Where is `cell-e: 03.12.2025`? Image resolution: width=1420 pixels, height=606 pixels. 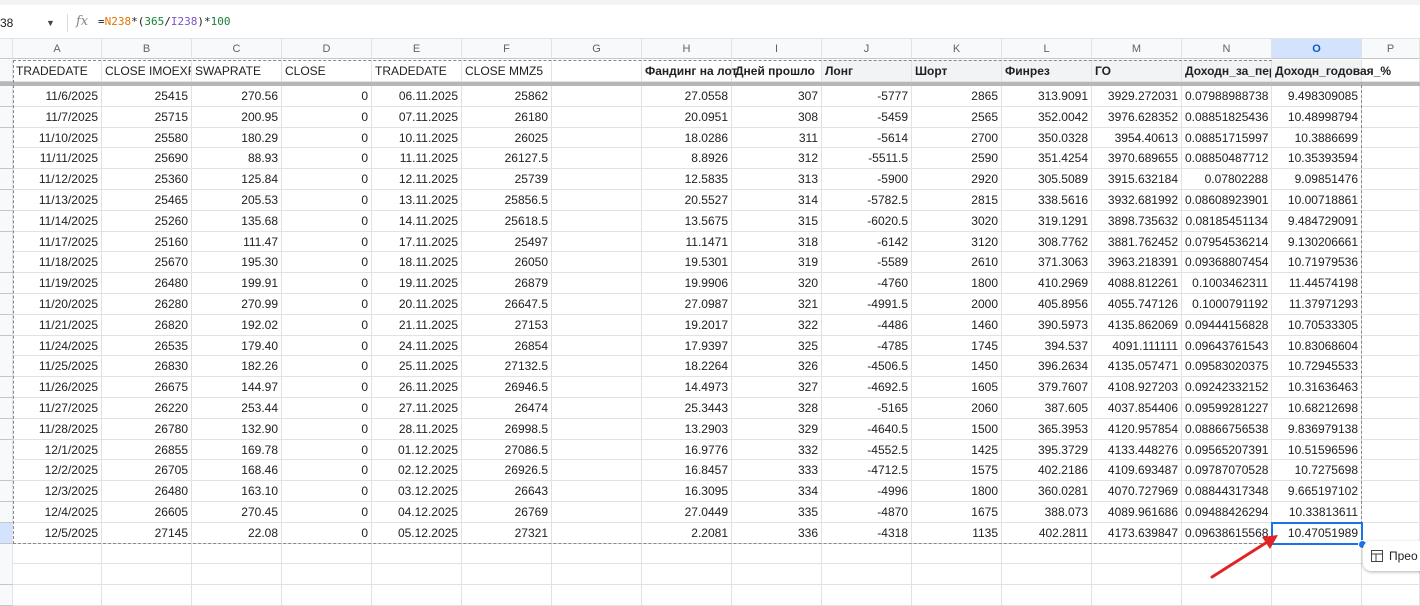
cell-e: 03.12.2025 is located at coordinates (417, 491).